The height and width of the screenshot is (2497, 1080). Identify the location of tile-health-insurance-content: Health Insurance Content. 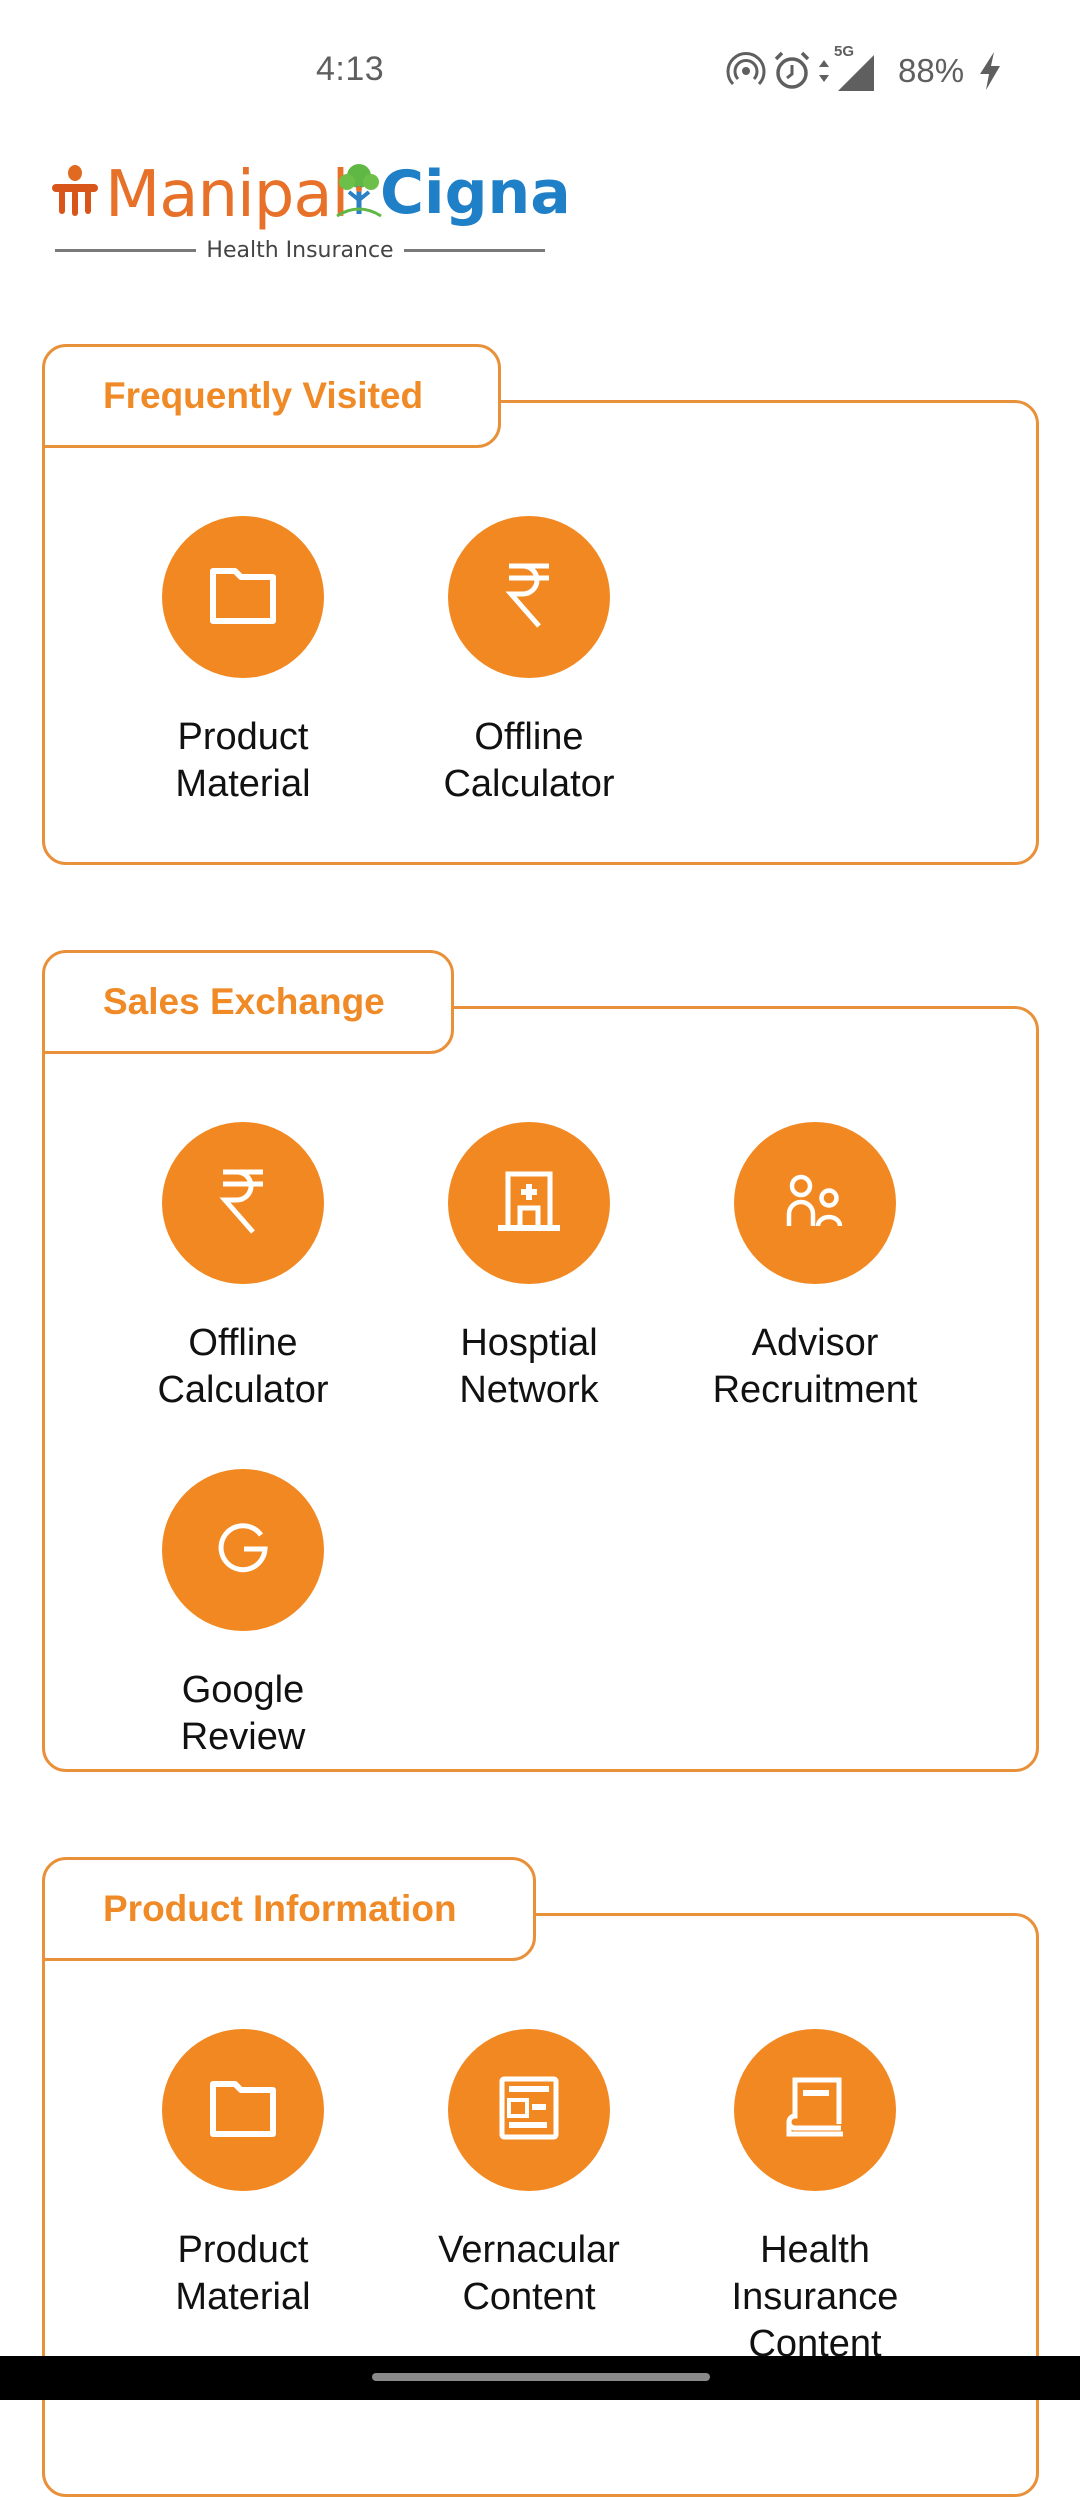
(815, 2198).